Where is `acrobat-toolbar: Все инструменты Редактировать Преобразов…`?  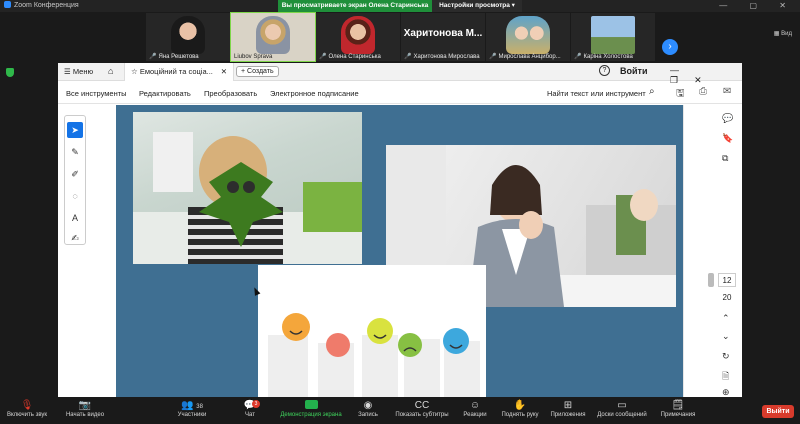 acrobat-toolbar: Все инструменты Редактировать Преобразов… is located at coordinates (400, 93).